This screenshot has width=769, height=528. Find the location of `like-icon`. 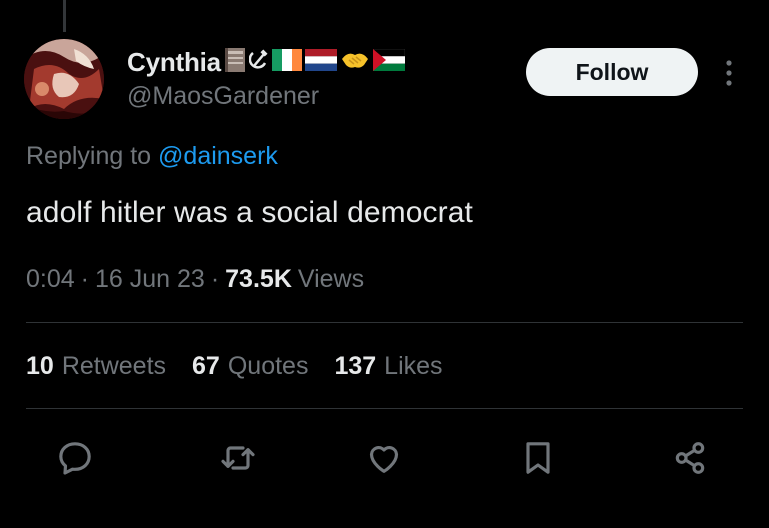

like-icon is located at coordinates (384, 459).